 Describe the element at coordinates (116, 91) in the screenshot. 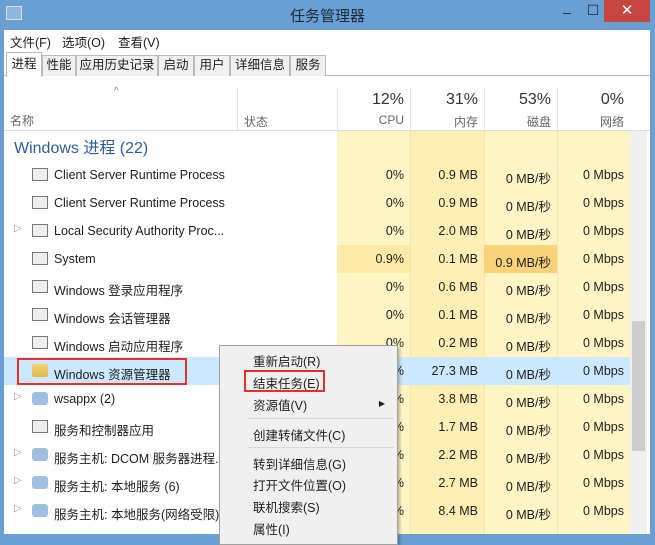

I see `sort-ascending-icon: ^` at that location.